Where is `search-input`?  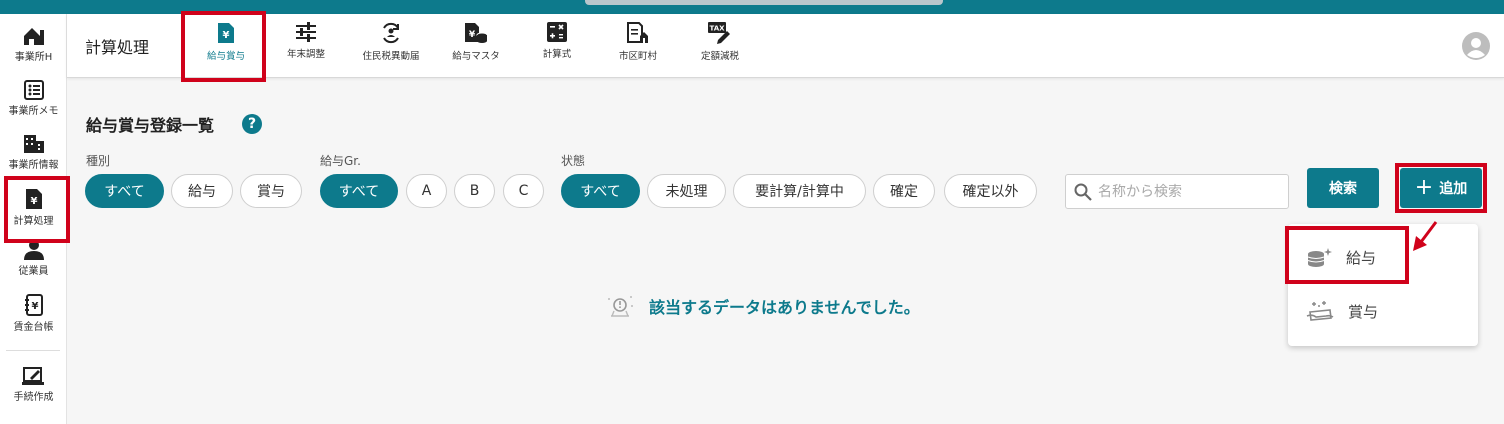
search-input is located at coordinates (1191, 192).